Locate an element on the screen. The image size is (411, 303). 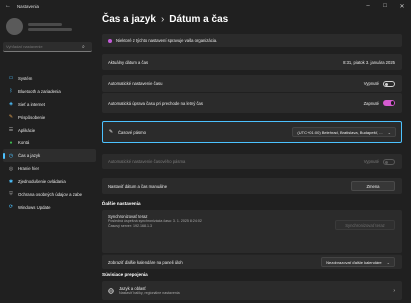
avatar is located at coordinates (14, 26).